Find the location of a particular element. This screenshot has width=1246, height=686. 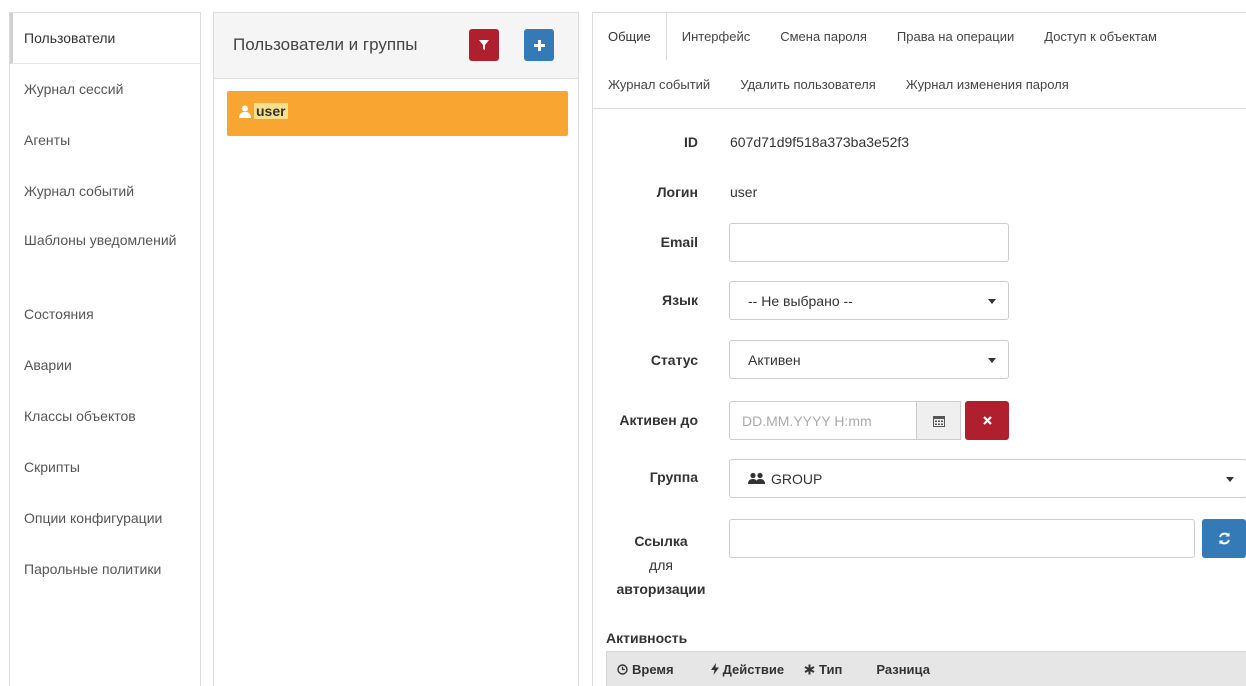

sidebar-item-object-classes: Классы объектов is located at coordinates (105, 416).